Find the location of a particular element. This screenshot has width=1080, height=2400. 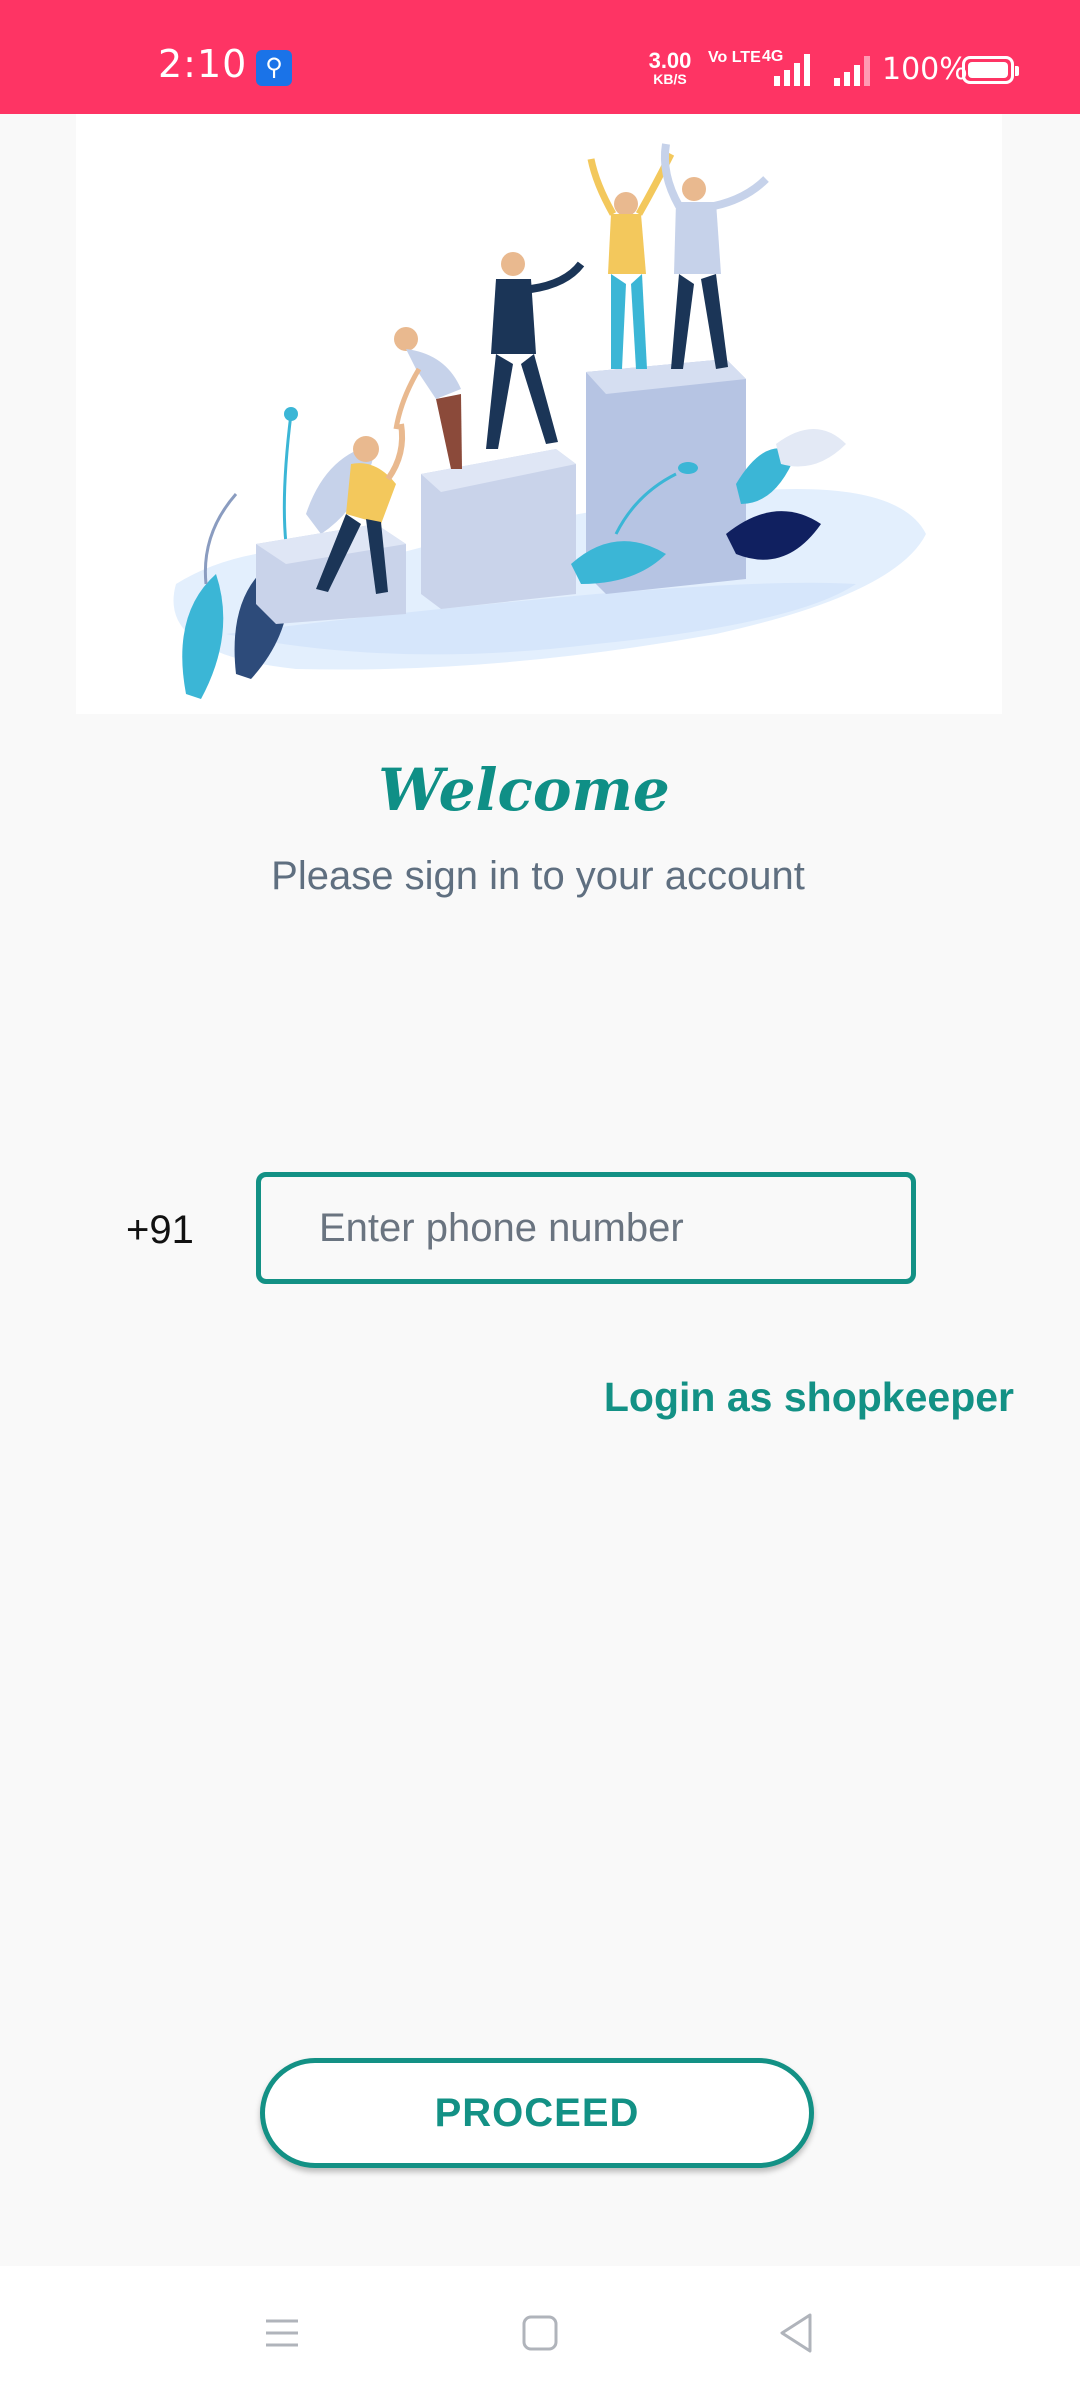

usb-icon: ⚲ is located at coordinates (274, 68).